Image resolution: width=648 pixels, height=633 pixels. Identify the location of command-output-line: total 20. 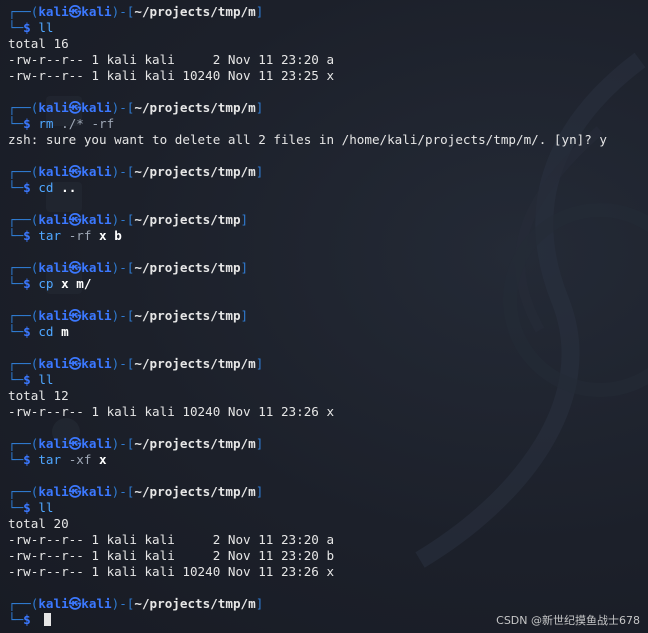
(326, 524).